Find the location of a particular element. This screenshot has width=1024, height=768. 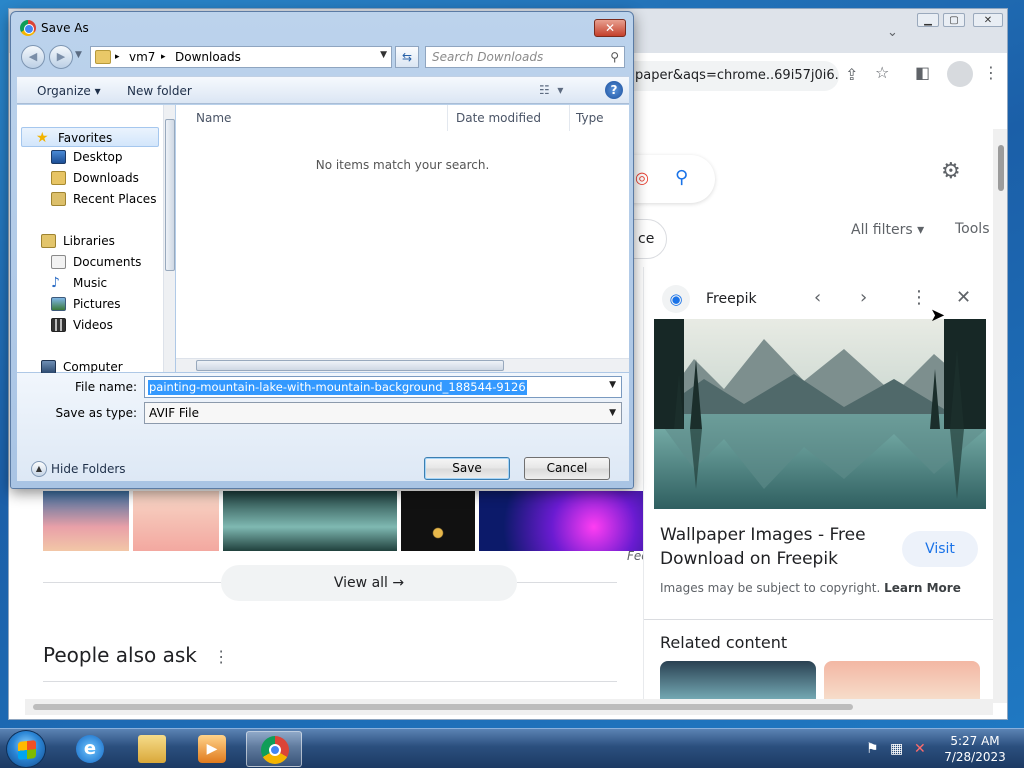

libraries-icon is located at coordinates (48, 241).